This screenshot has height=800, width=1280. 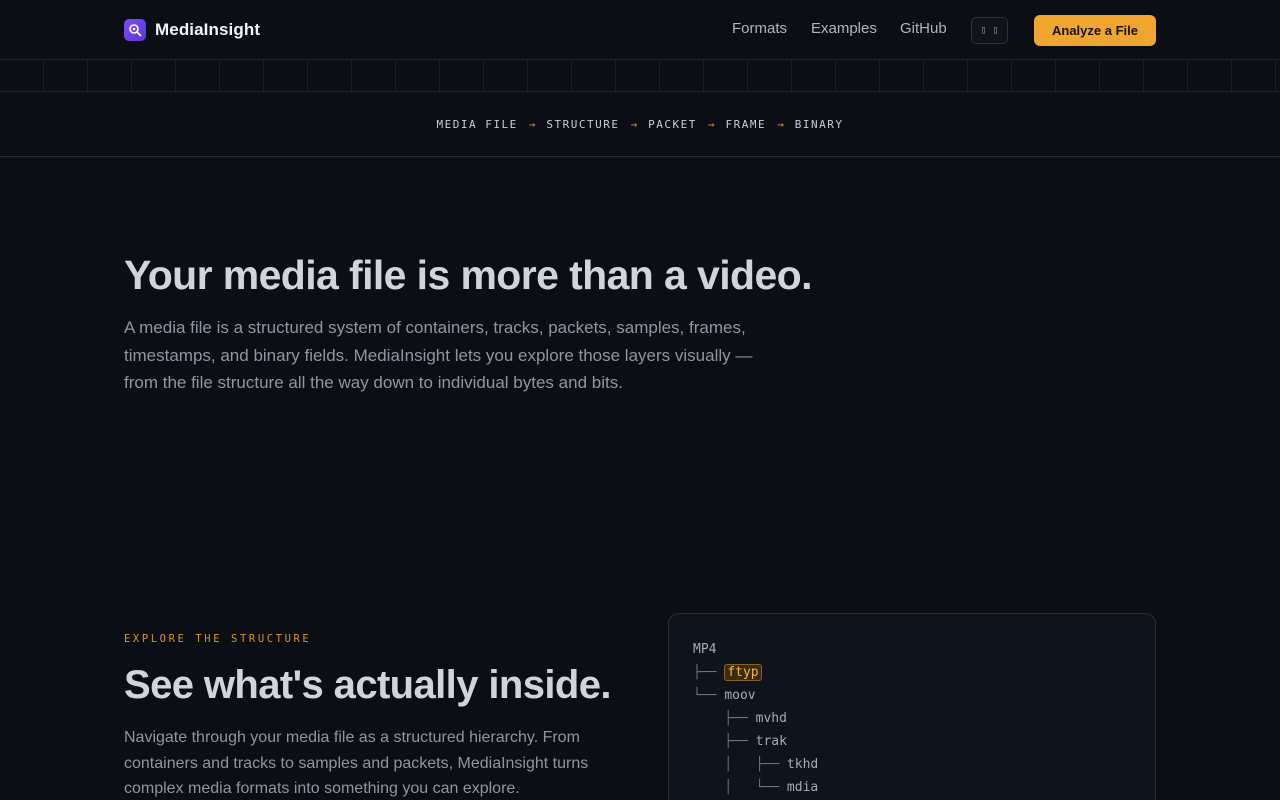 I want to click on theme-toggle-button: ▯ ▯, so click(x=989, y=30).